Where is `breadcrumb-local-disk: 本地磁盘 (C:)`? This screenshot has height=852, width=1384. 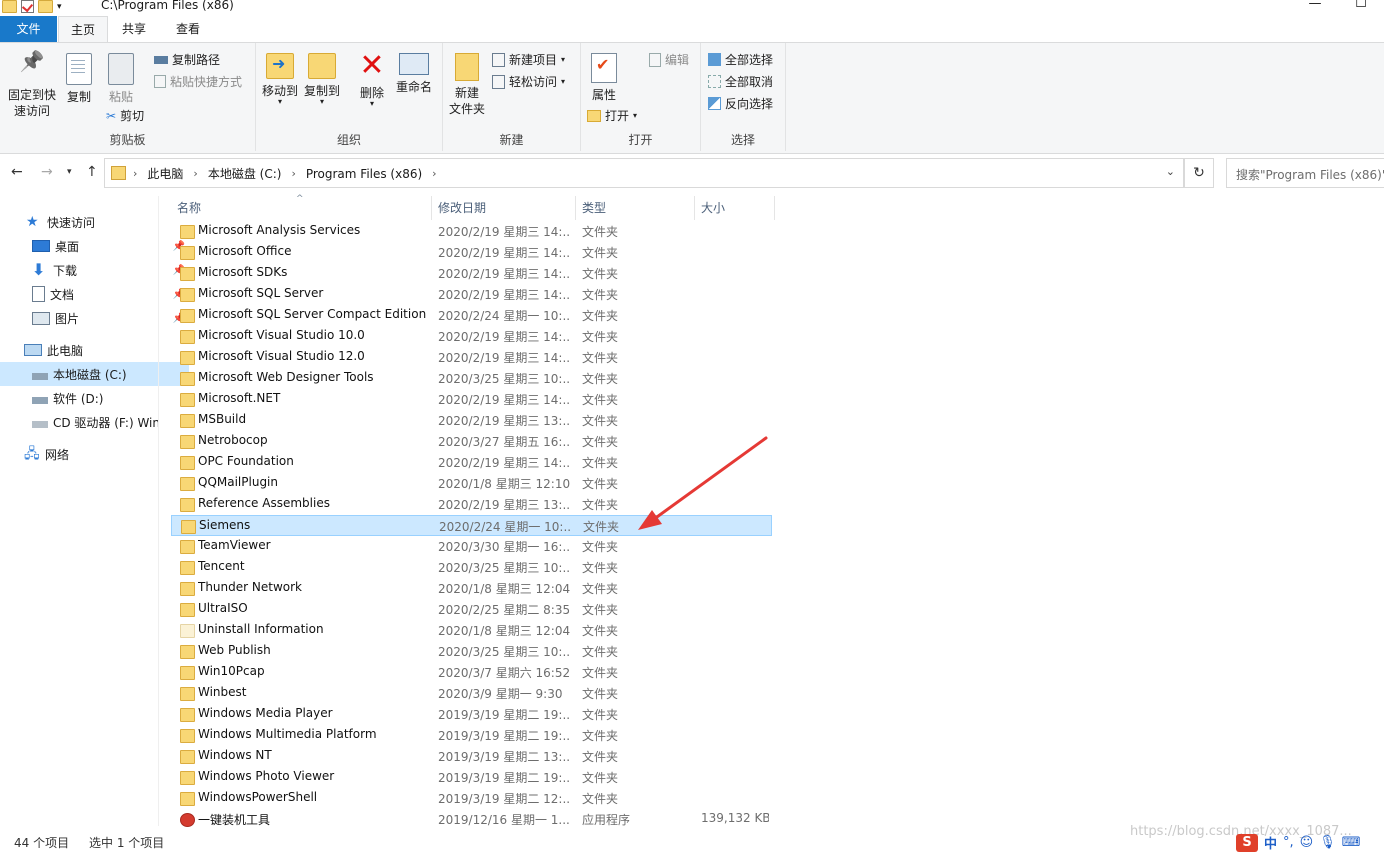
breadcrumb-local-disk: 本地磁盘 (C:) is located at coordinates (245, 173).